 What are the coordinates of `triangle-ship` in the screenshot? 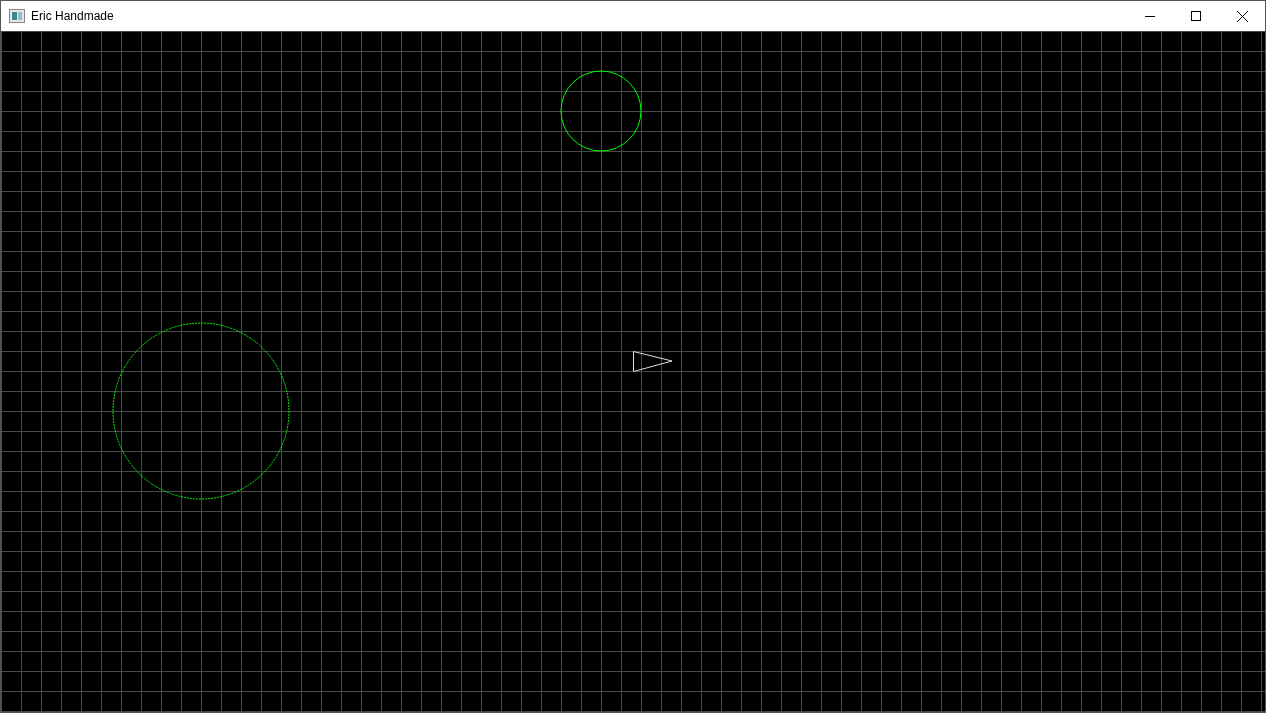 It's located at (653, 361).